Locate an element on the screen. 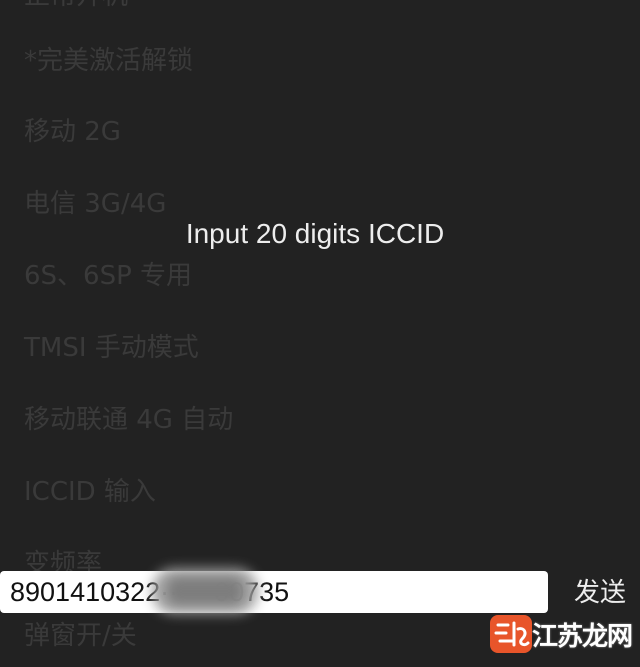 The height and width of the screenshot is (667, 640). iccid-input-bar: 发送 is located at coordinates (320, 592).